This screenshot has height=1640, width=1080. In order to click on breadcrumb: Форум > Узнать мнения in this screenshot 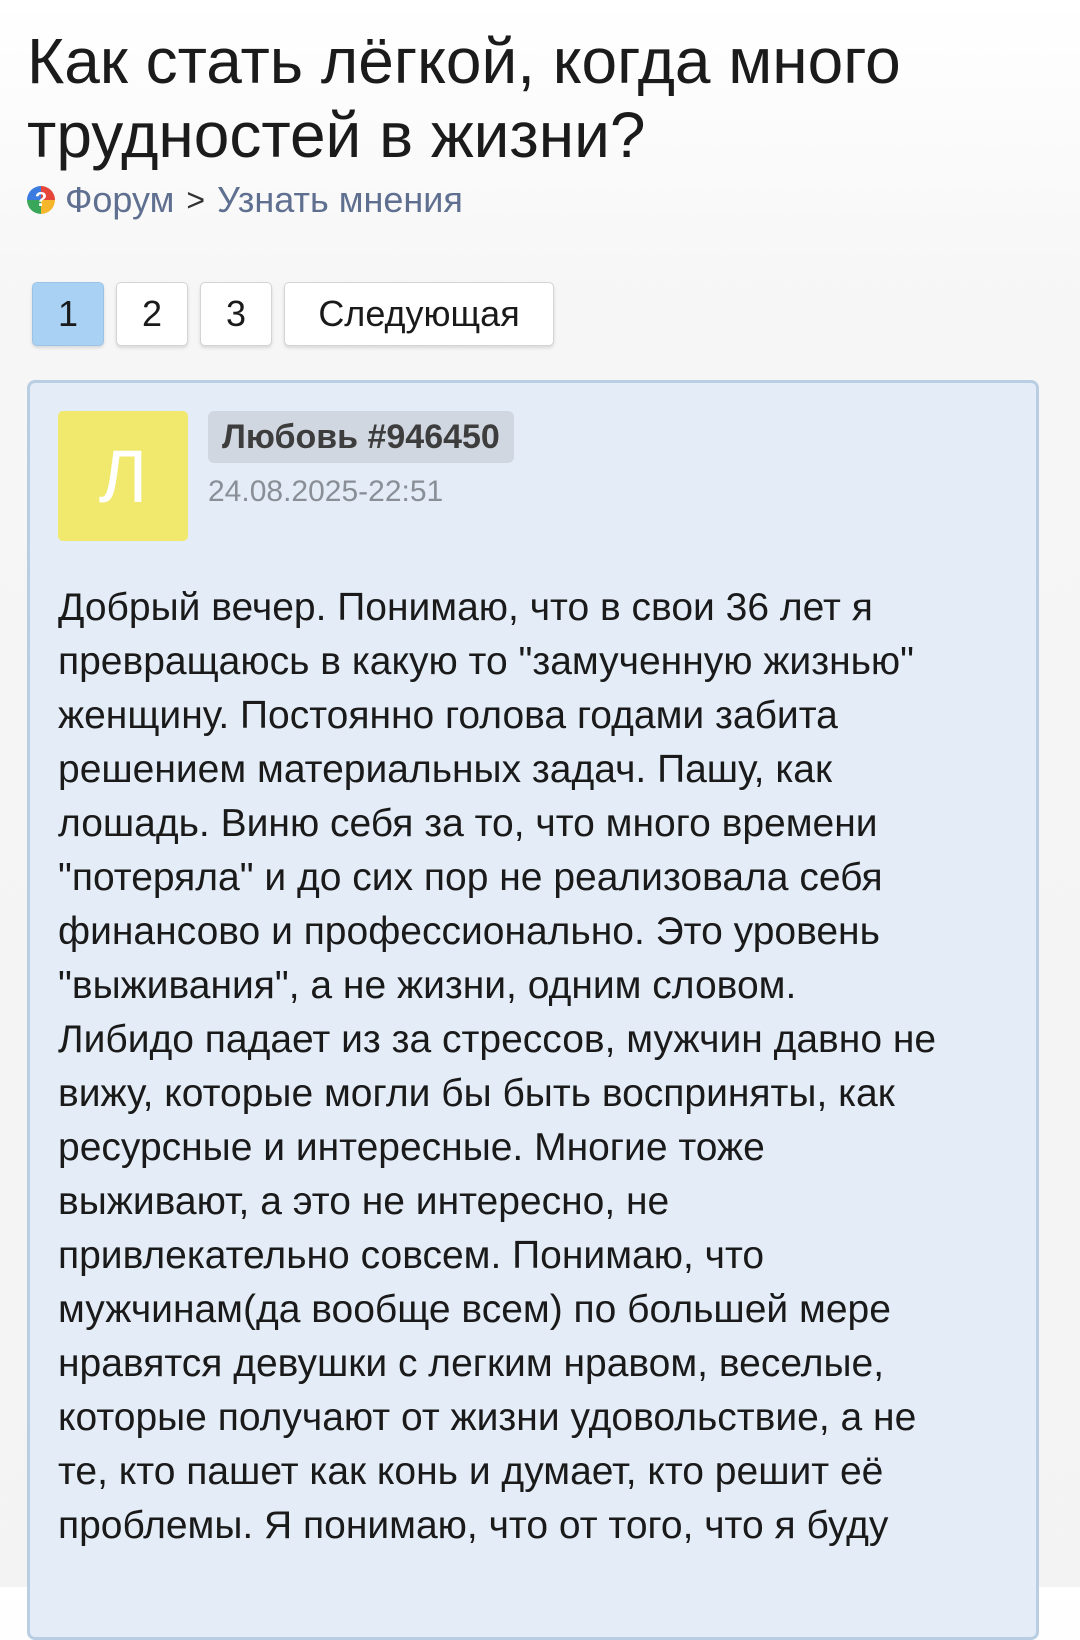, I will do `click(245, 200)`.